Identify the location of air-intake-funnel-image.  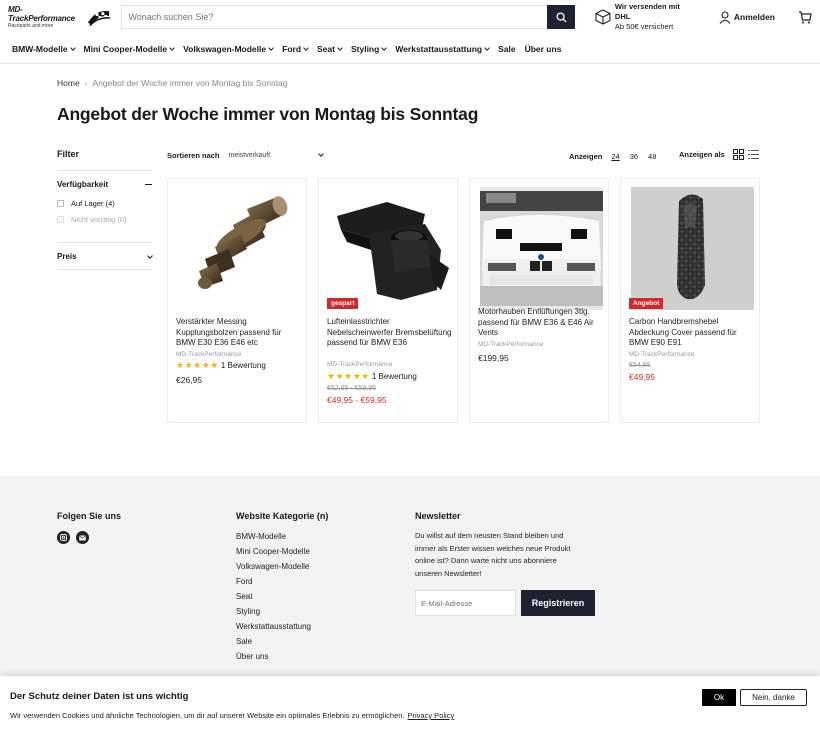
(393, 250).